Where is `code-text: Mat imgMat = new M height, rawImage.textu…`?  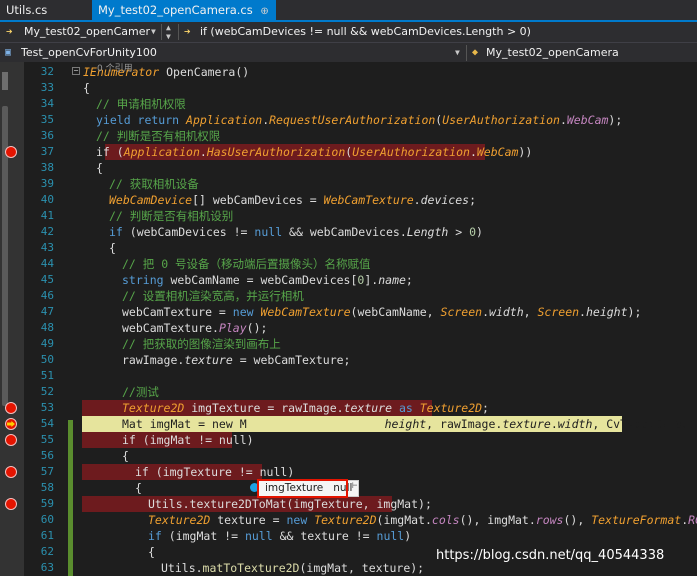 code-text: Mat imgMat = new M height, rawImage.textu… is located at coordinates (409, 424).